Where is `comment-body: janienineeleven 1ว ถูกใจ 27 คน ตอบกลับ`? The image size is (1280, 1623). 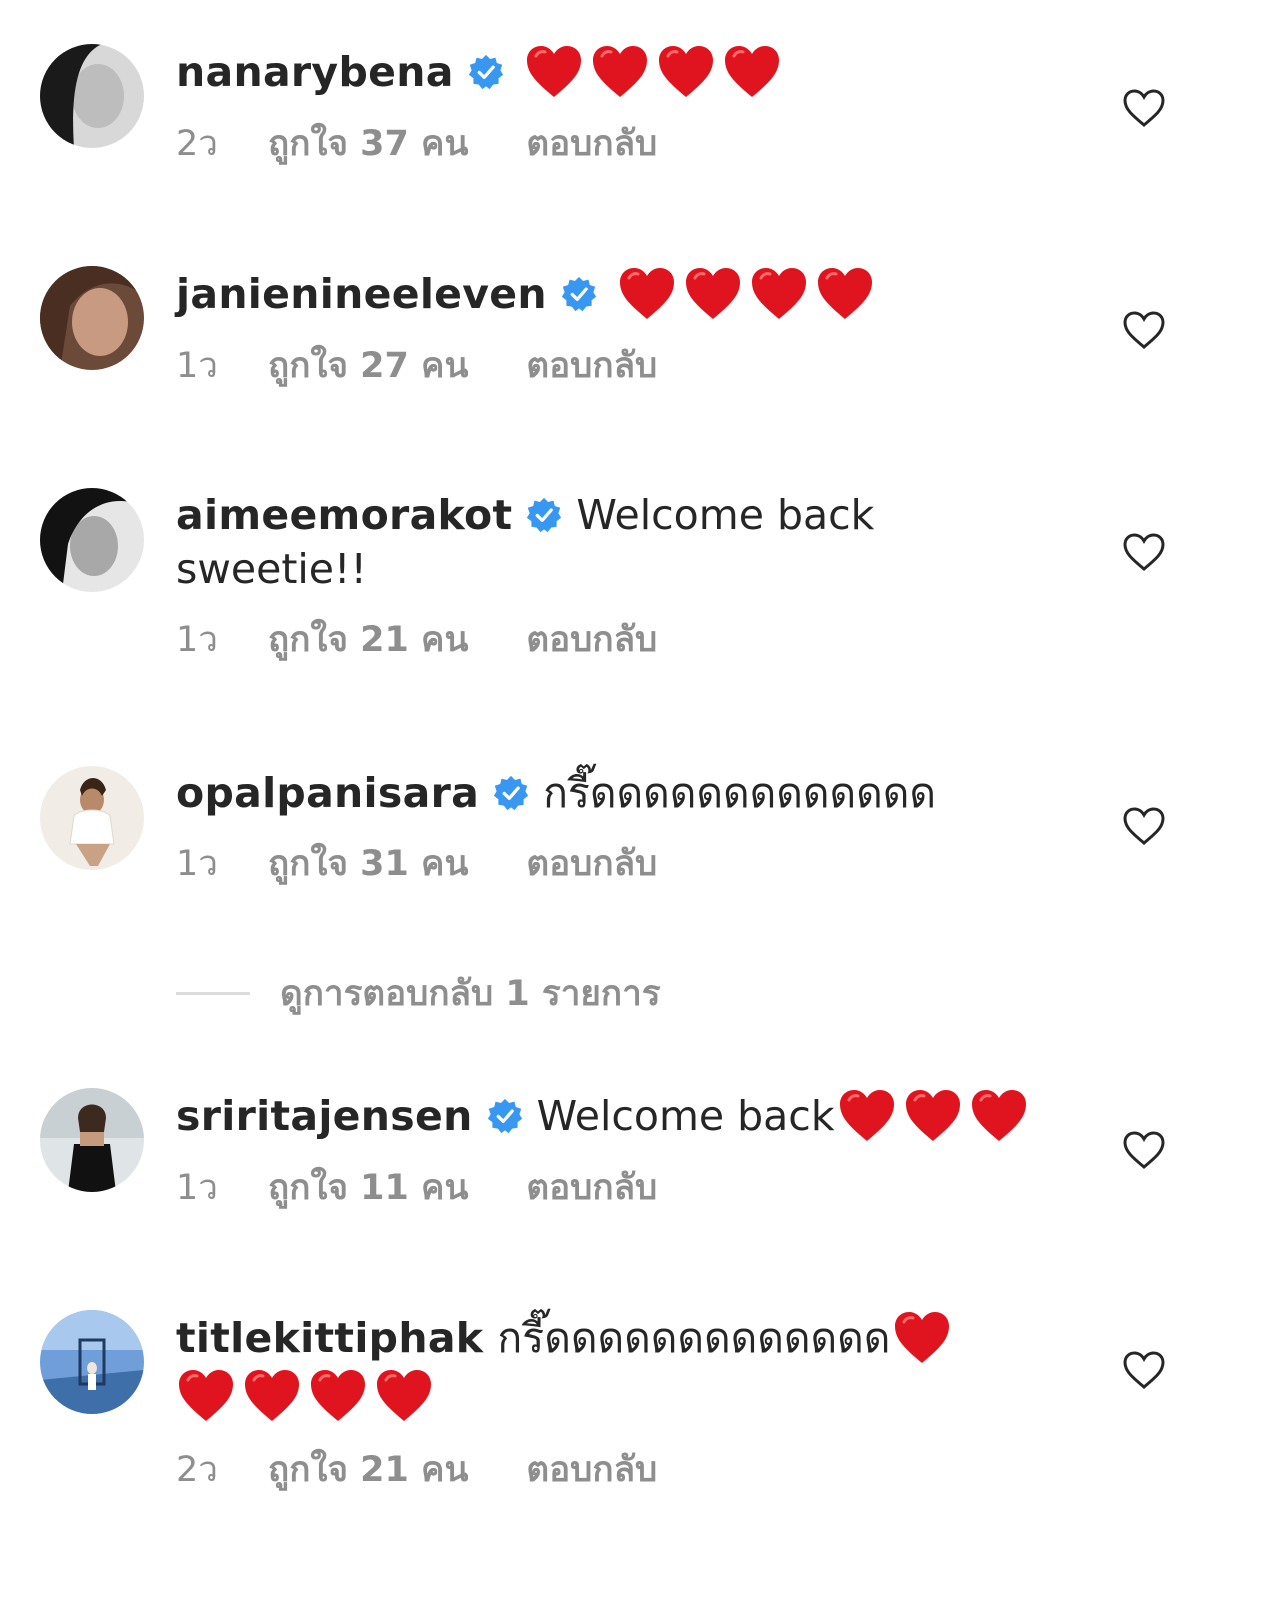 comment-body: janienineeleven 1ว ถูกใจ 27 คน ตอบกลับ is located at coordinates (616, 328).